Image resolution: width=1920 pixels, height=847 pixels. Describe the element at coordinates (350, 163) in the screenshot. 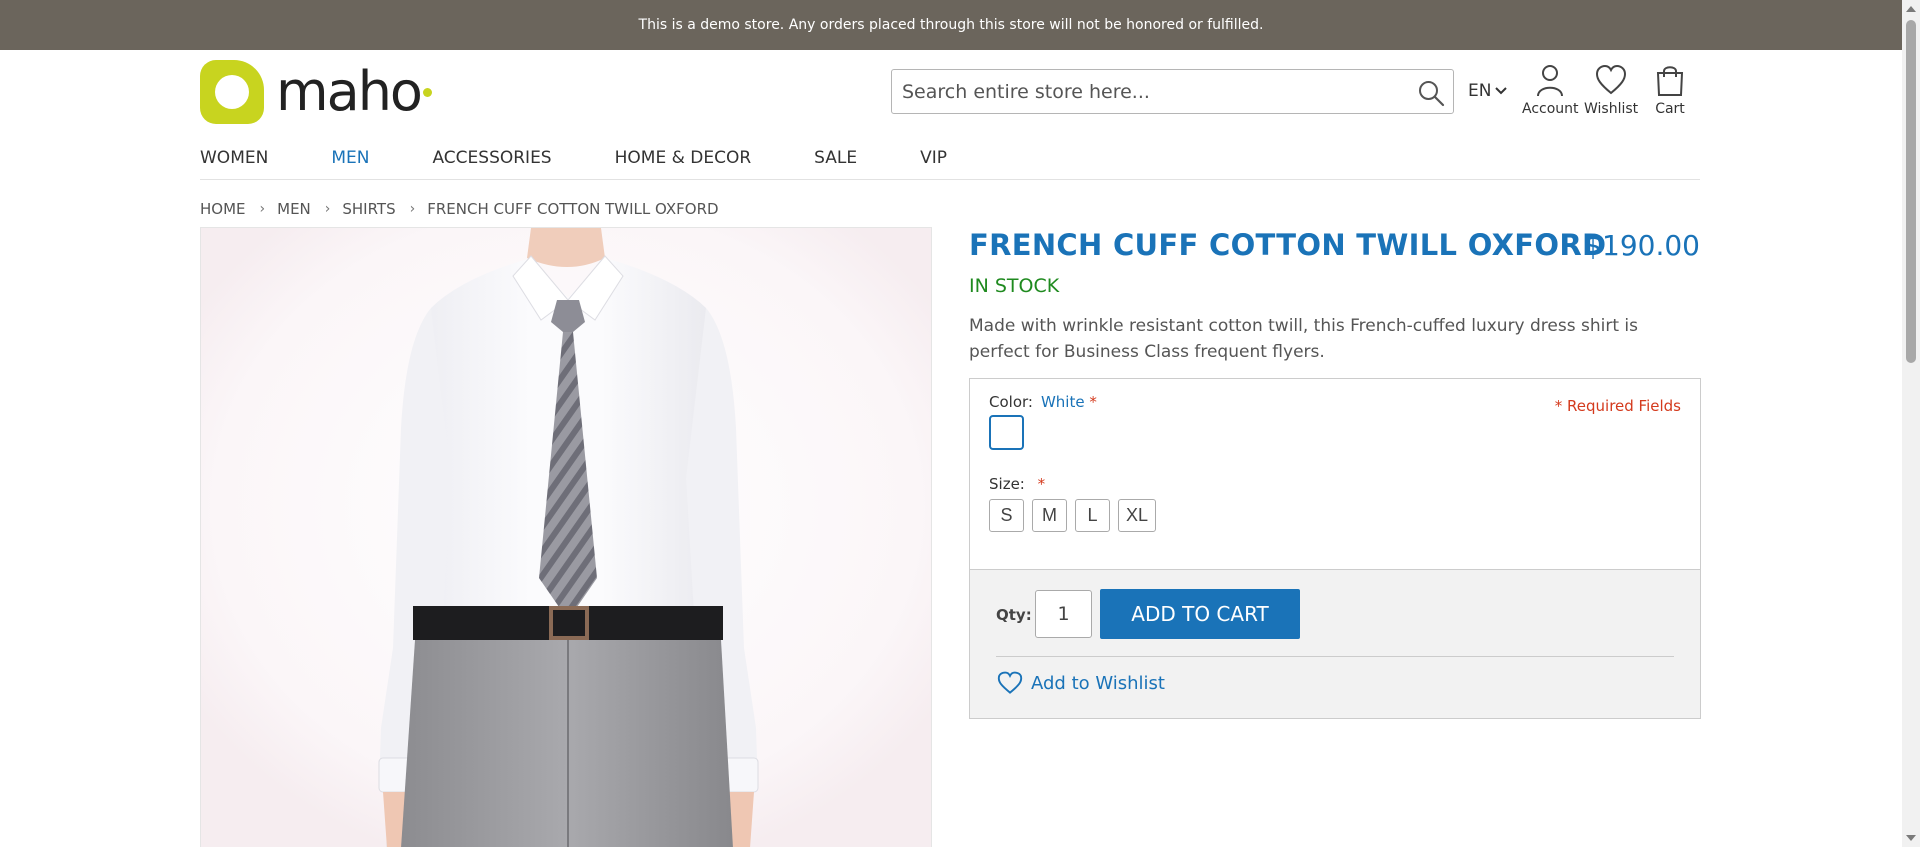

I see `nav-item-men: MEN` at that location.